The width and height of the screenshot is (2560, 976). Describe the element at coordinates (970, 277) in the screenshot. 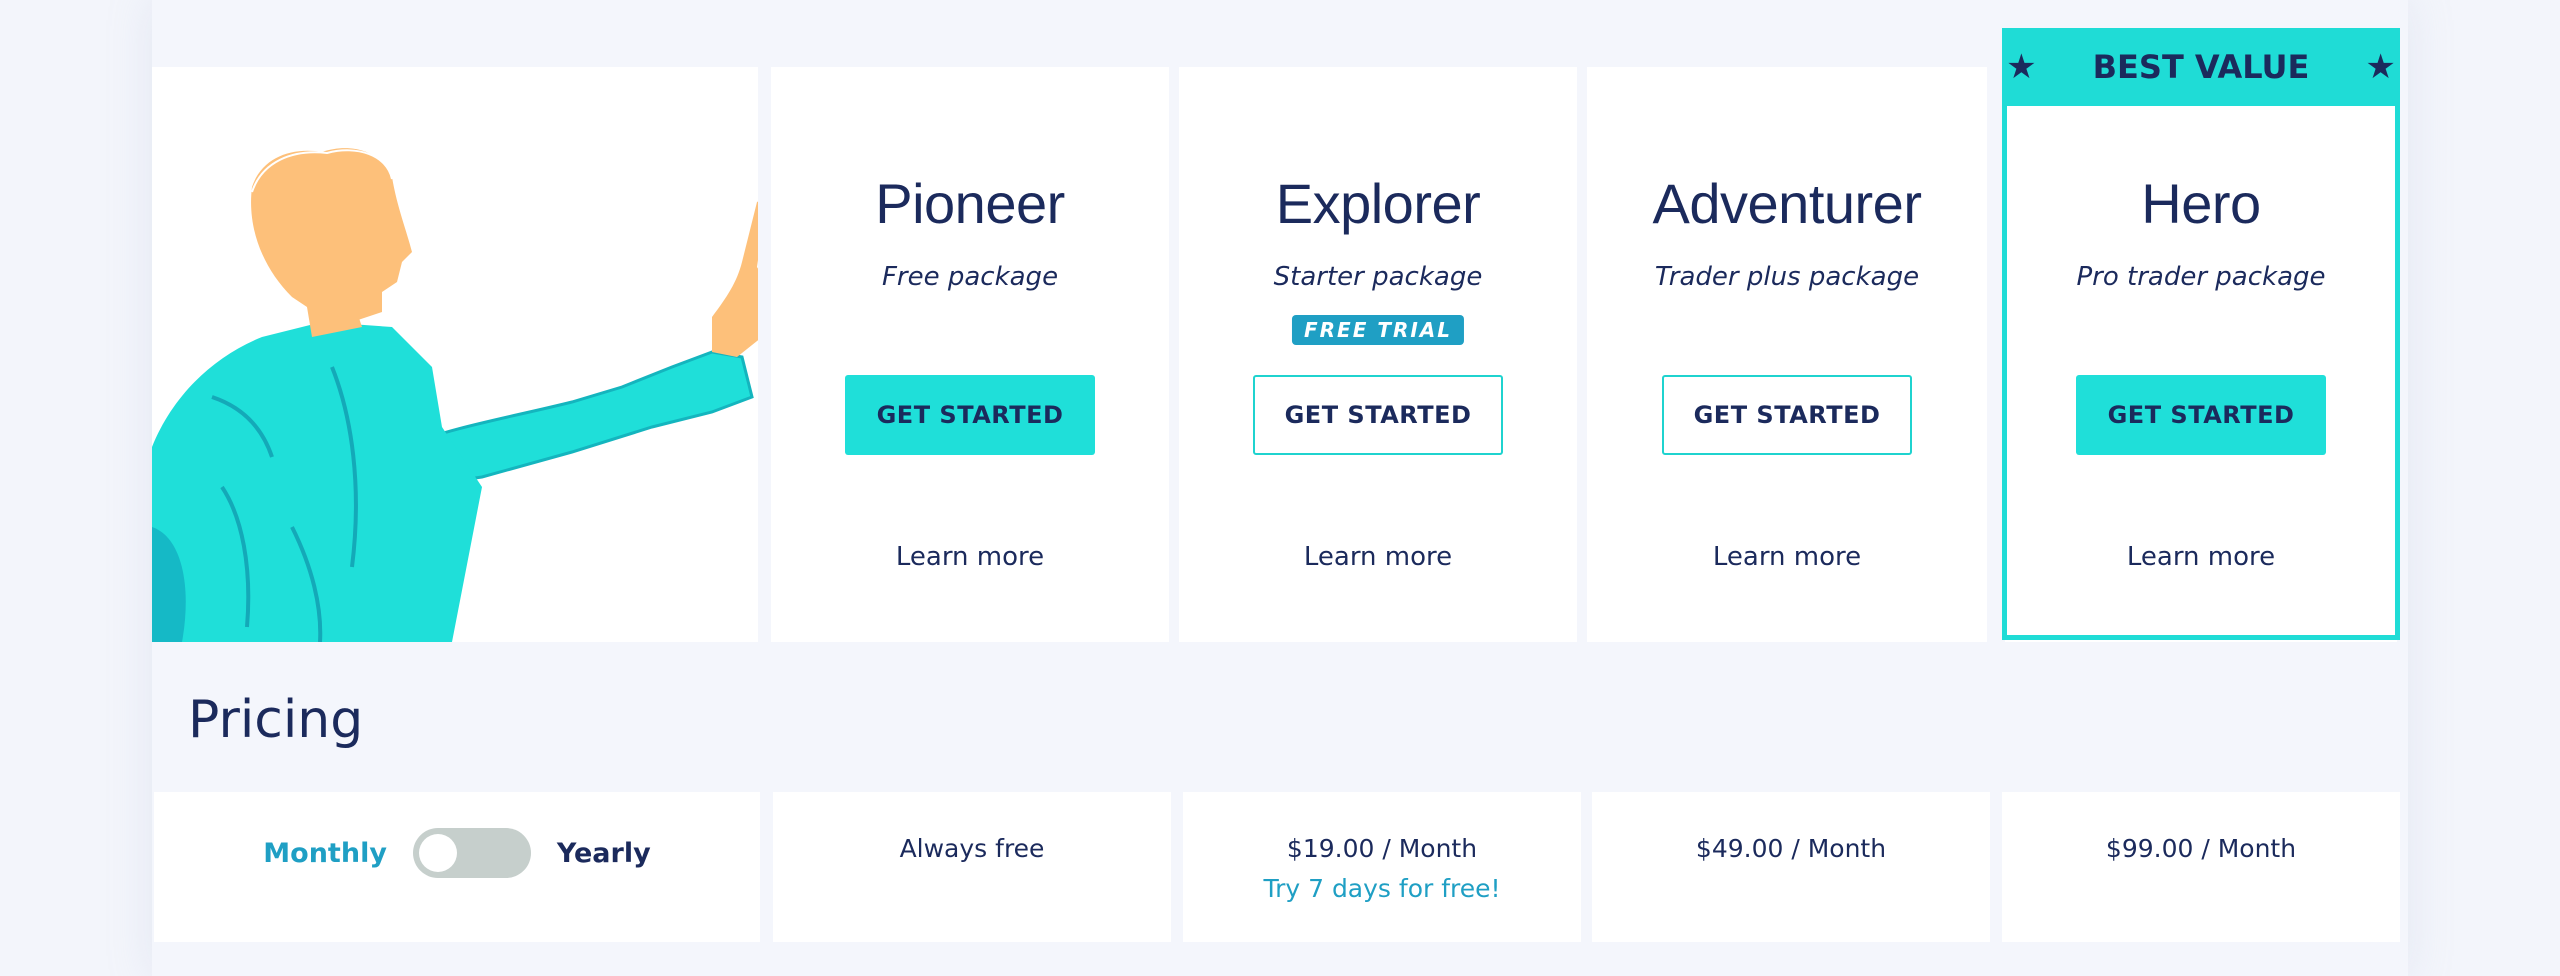

I see `plan-subtitle: Free package` at that location.